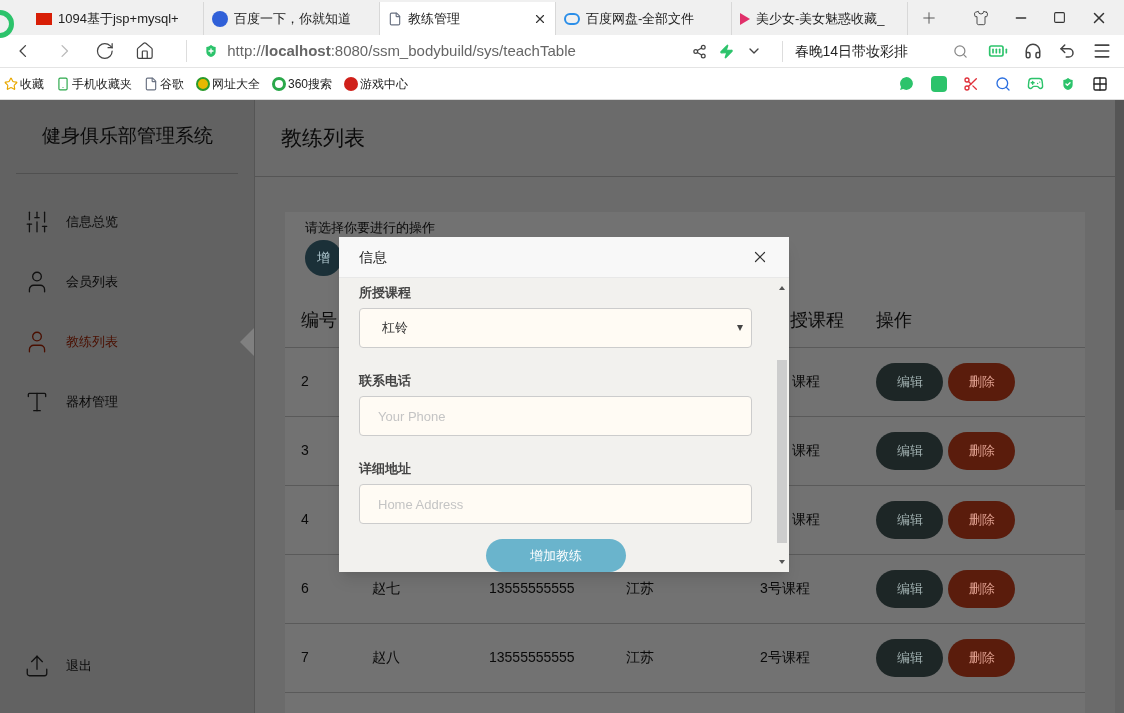 This screenshot has width=1124, height=713. What do you see at coordinates (740, 328) in the screenshot?
I see `dropdown-arrow-icon` at bounding box center [740, 328].